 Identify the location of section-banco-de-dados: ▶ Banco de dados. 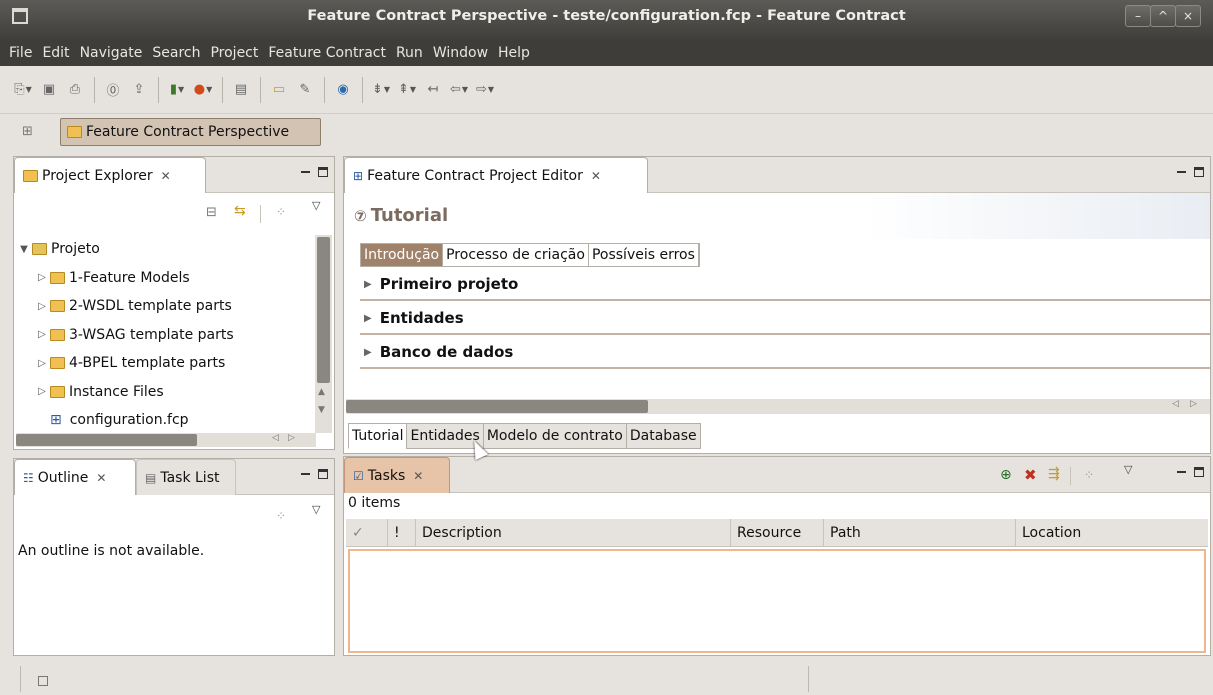
(785, 353).